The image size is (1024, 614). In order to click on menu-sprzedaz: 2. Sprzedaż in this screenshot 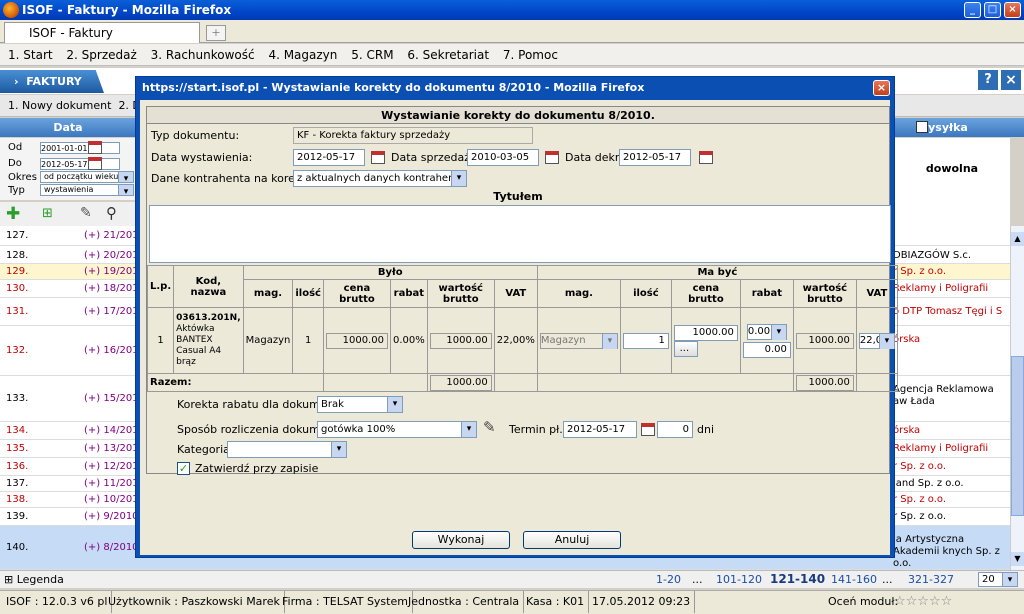, I will do `click(101, 55)`.